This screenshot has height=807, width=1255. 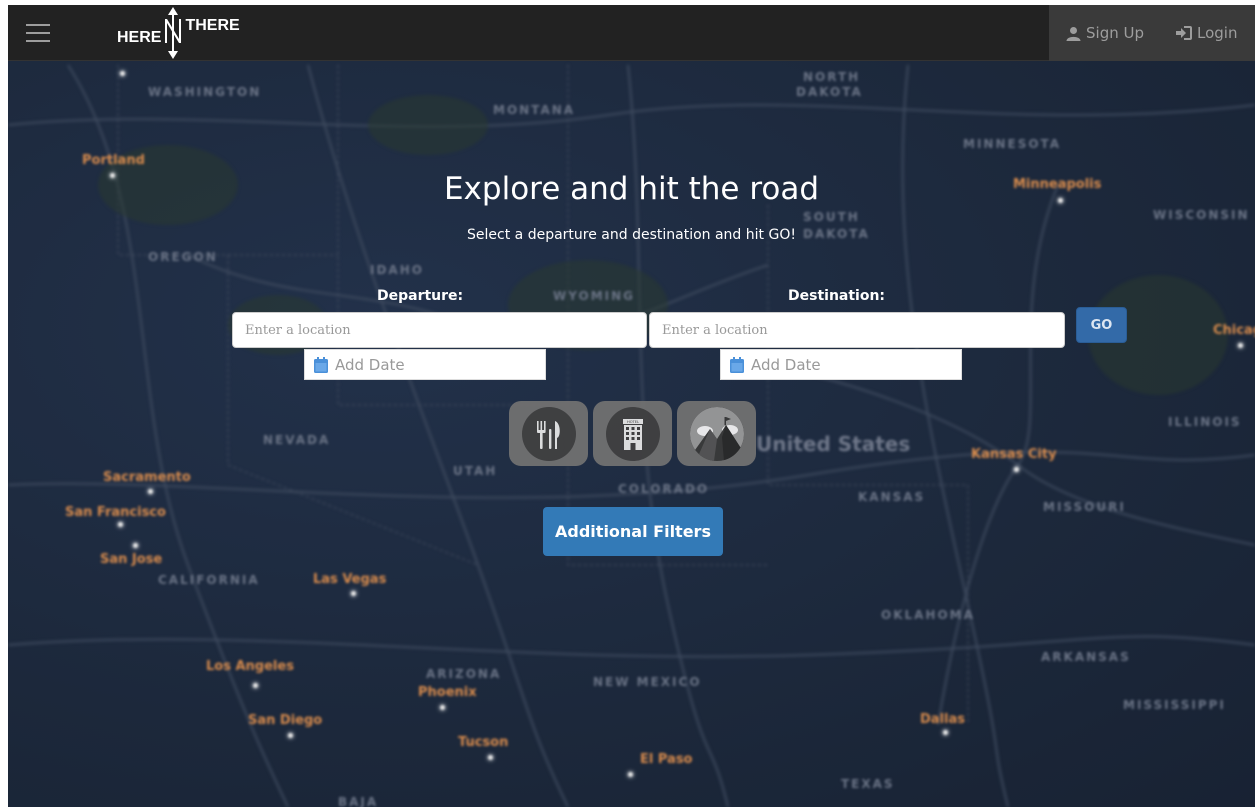 I want to click on navbar: HERE THERE Sign Up Login, so click(x=631, y=33).